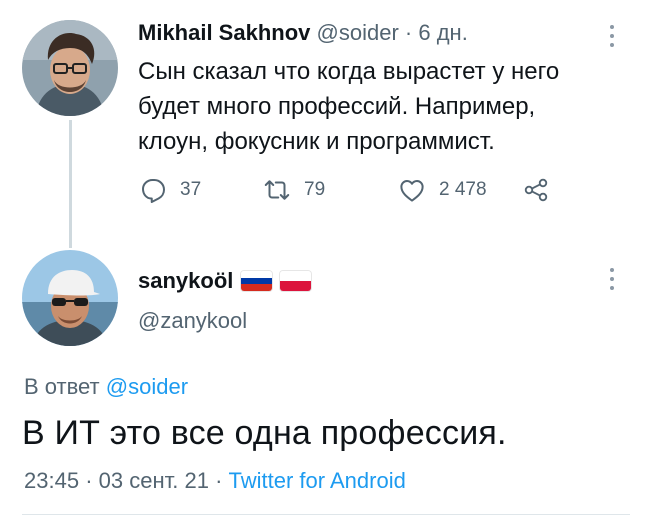 The image size is (650, 519). What do you see at coordinates (169, 190) in the screenshot?
I see `reply-button: 37` at bounding box center [169, 190].